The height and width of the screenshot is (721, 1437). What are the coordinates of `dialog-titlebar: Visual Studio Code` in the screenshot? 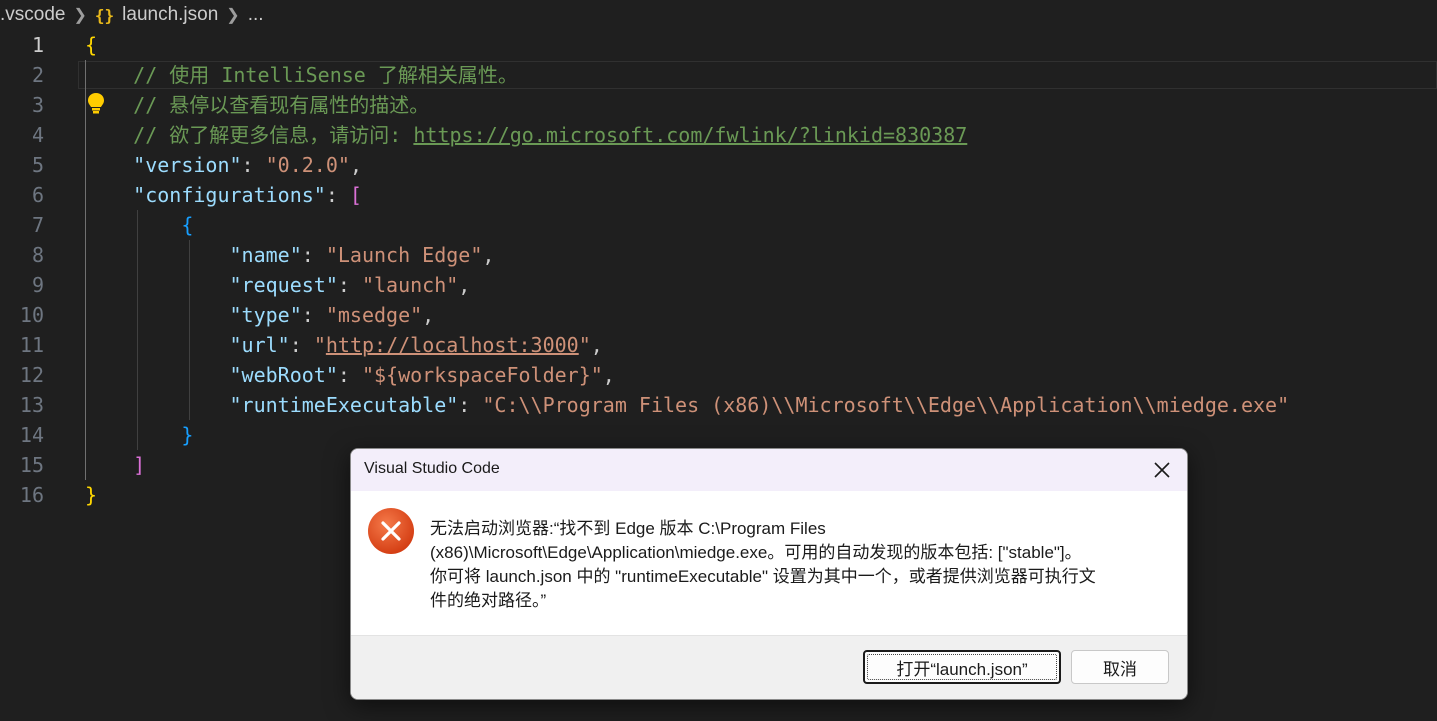 It's located at (769, 470).